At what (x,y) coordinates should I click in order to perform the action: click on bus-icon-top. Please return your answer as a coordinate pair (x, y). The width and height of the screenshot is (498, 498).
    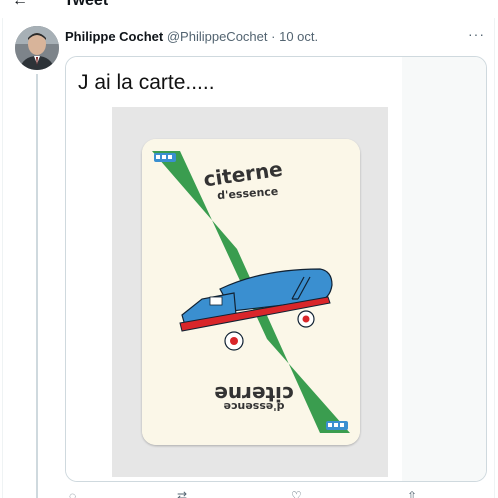
    Looking at the image, I should click on (165, 157).